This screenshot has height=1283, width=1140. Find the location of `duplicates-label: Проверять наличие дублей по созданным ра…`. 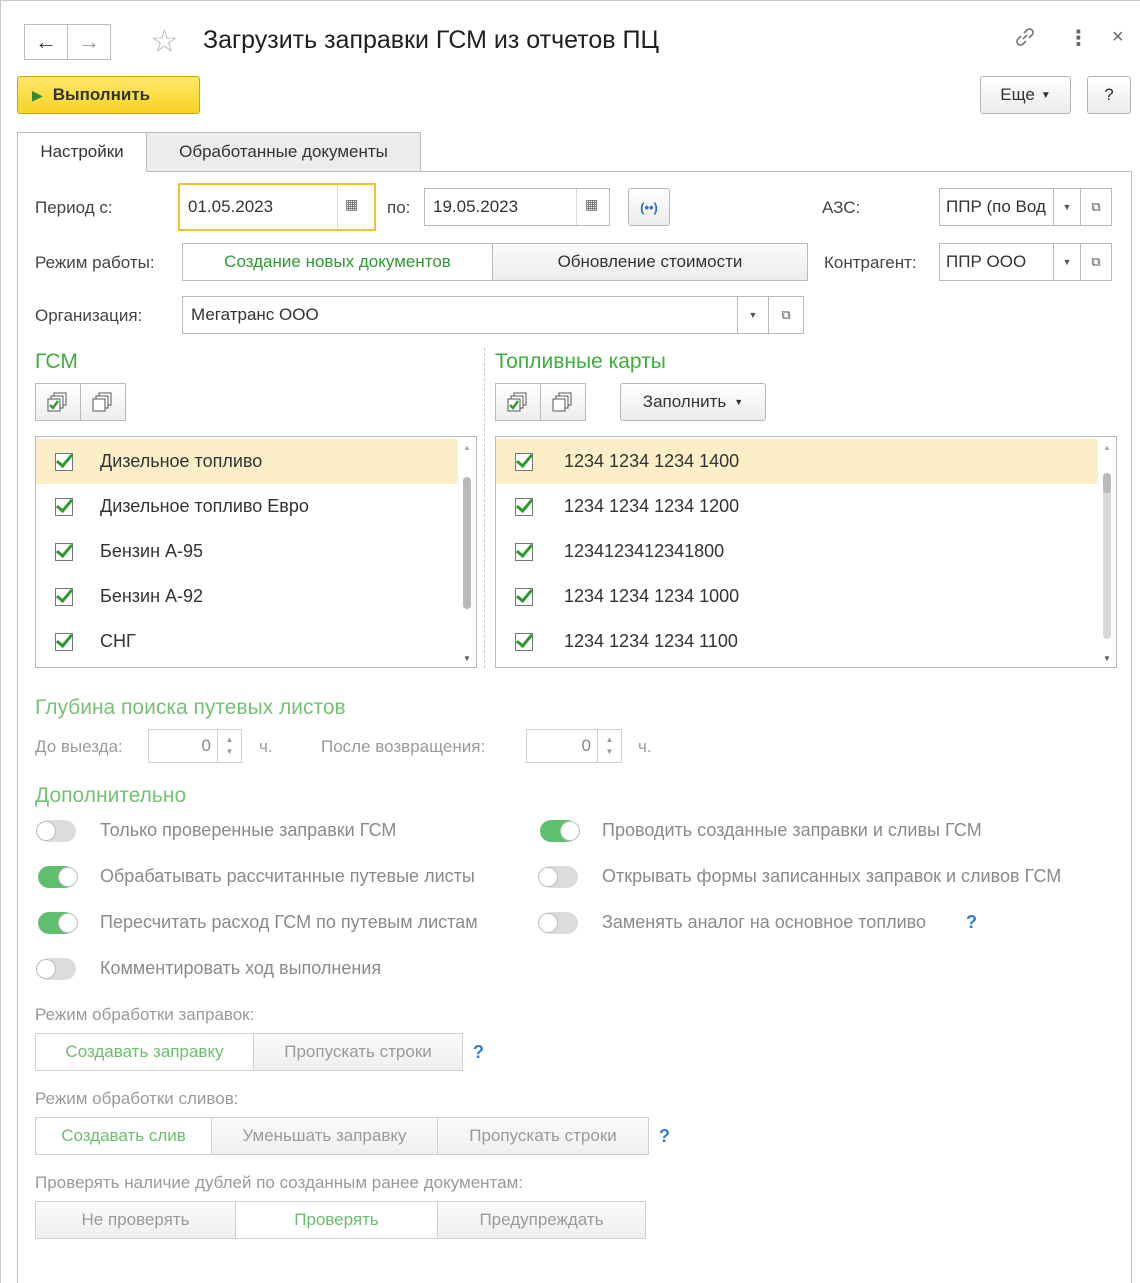

duplicates-label: Проверять наличие дублей по созданным ра… is located at coordinates (279, 1182).